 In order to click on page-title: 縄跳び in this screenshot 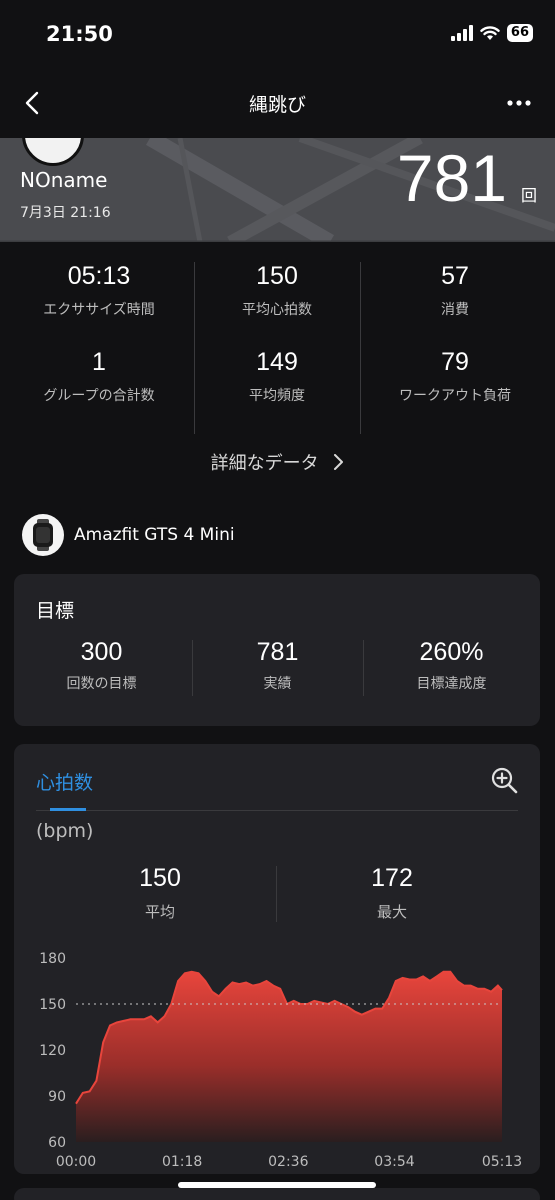, I will do `click(277, 105)`.